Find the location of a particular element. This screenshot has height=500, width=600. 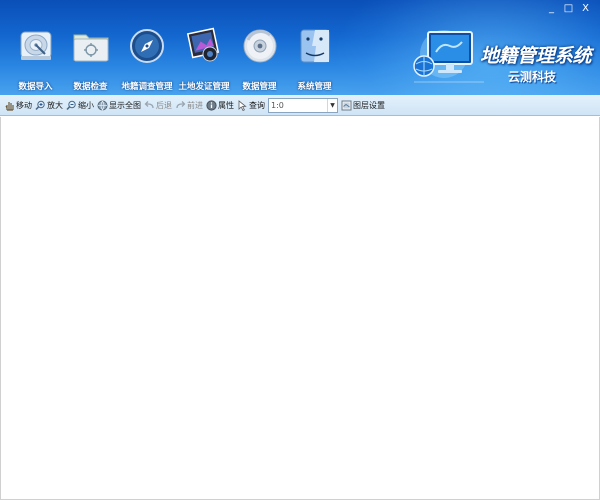

module-label: 地籍调查管理 is located at coordinates (147, 87).